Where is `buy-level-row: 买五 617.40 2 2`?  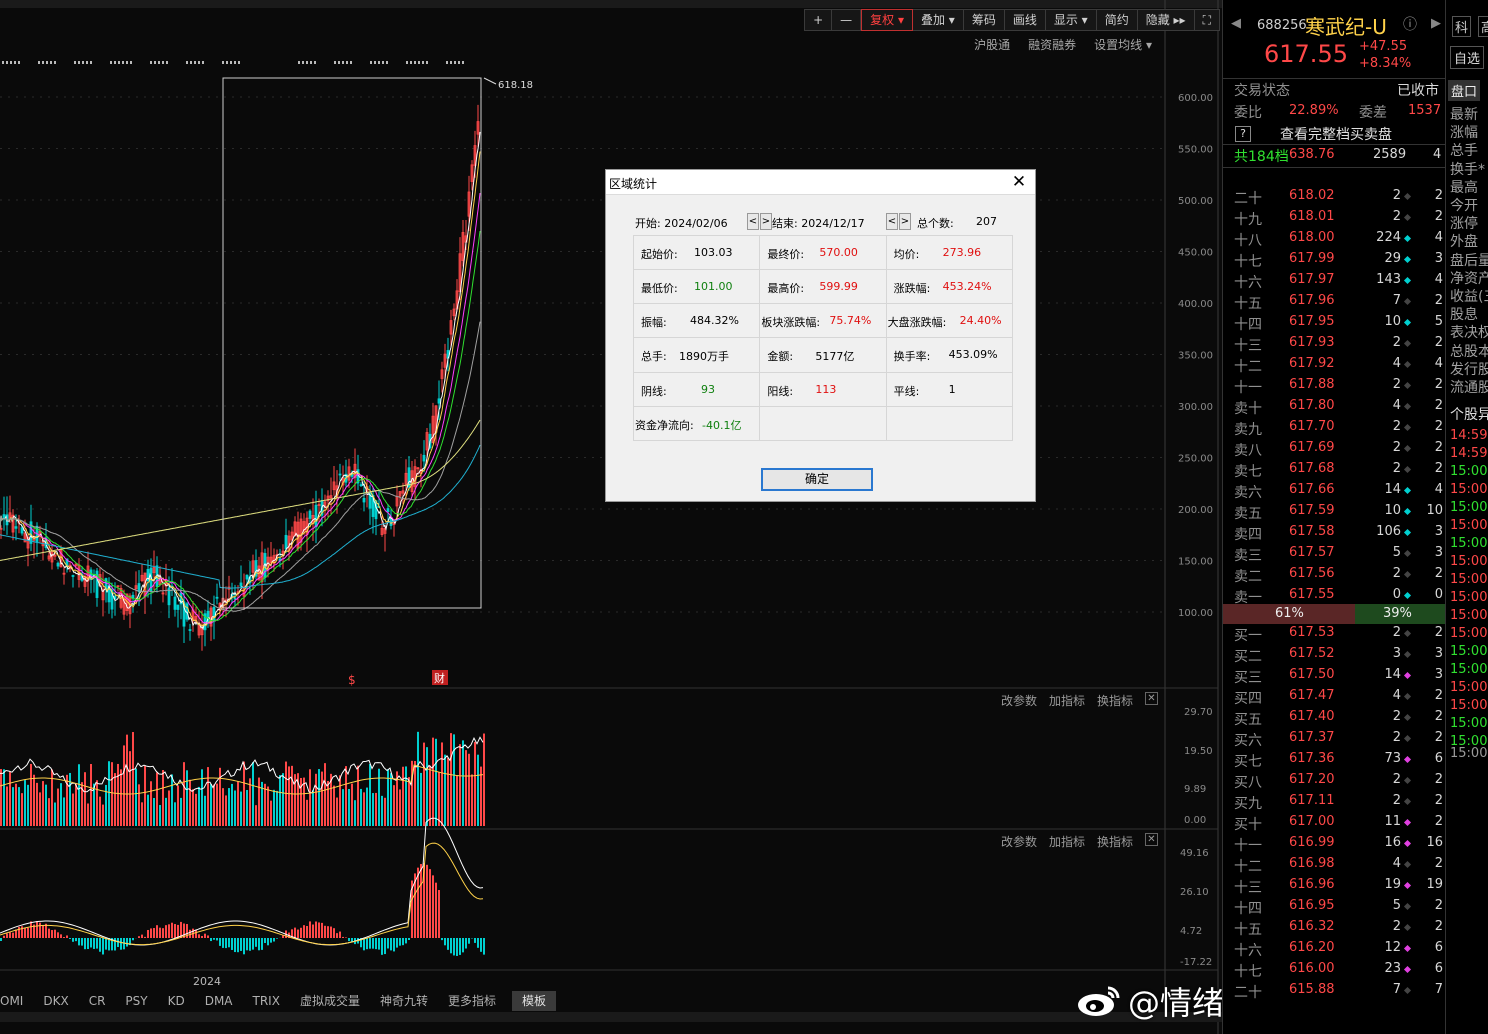 buy-level-row: 买五 617.40 2 2 is located at coordinates (1334, 717).